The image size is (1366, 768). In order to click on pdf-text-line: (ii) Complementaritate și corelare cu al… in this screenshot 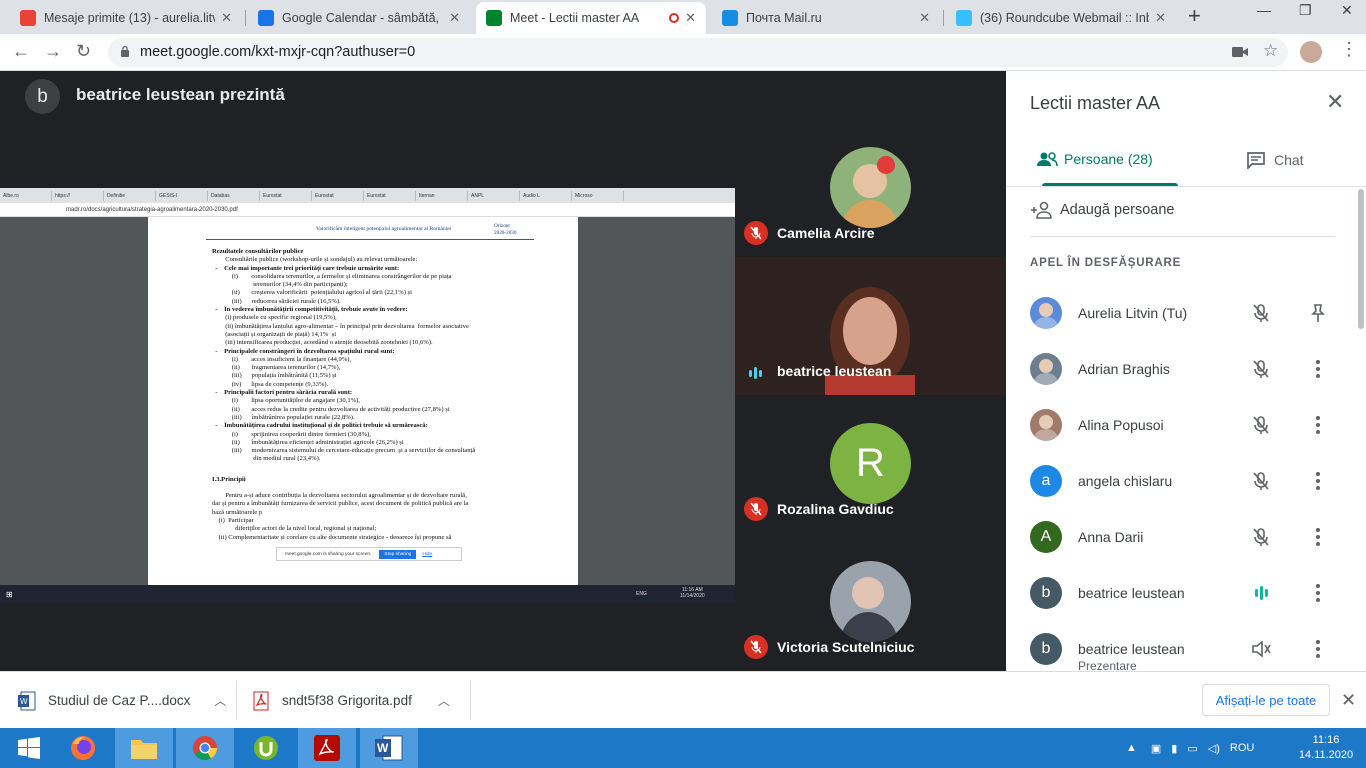, I will do `click(332, 537)`.